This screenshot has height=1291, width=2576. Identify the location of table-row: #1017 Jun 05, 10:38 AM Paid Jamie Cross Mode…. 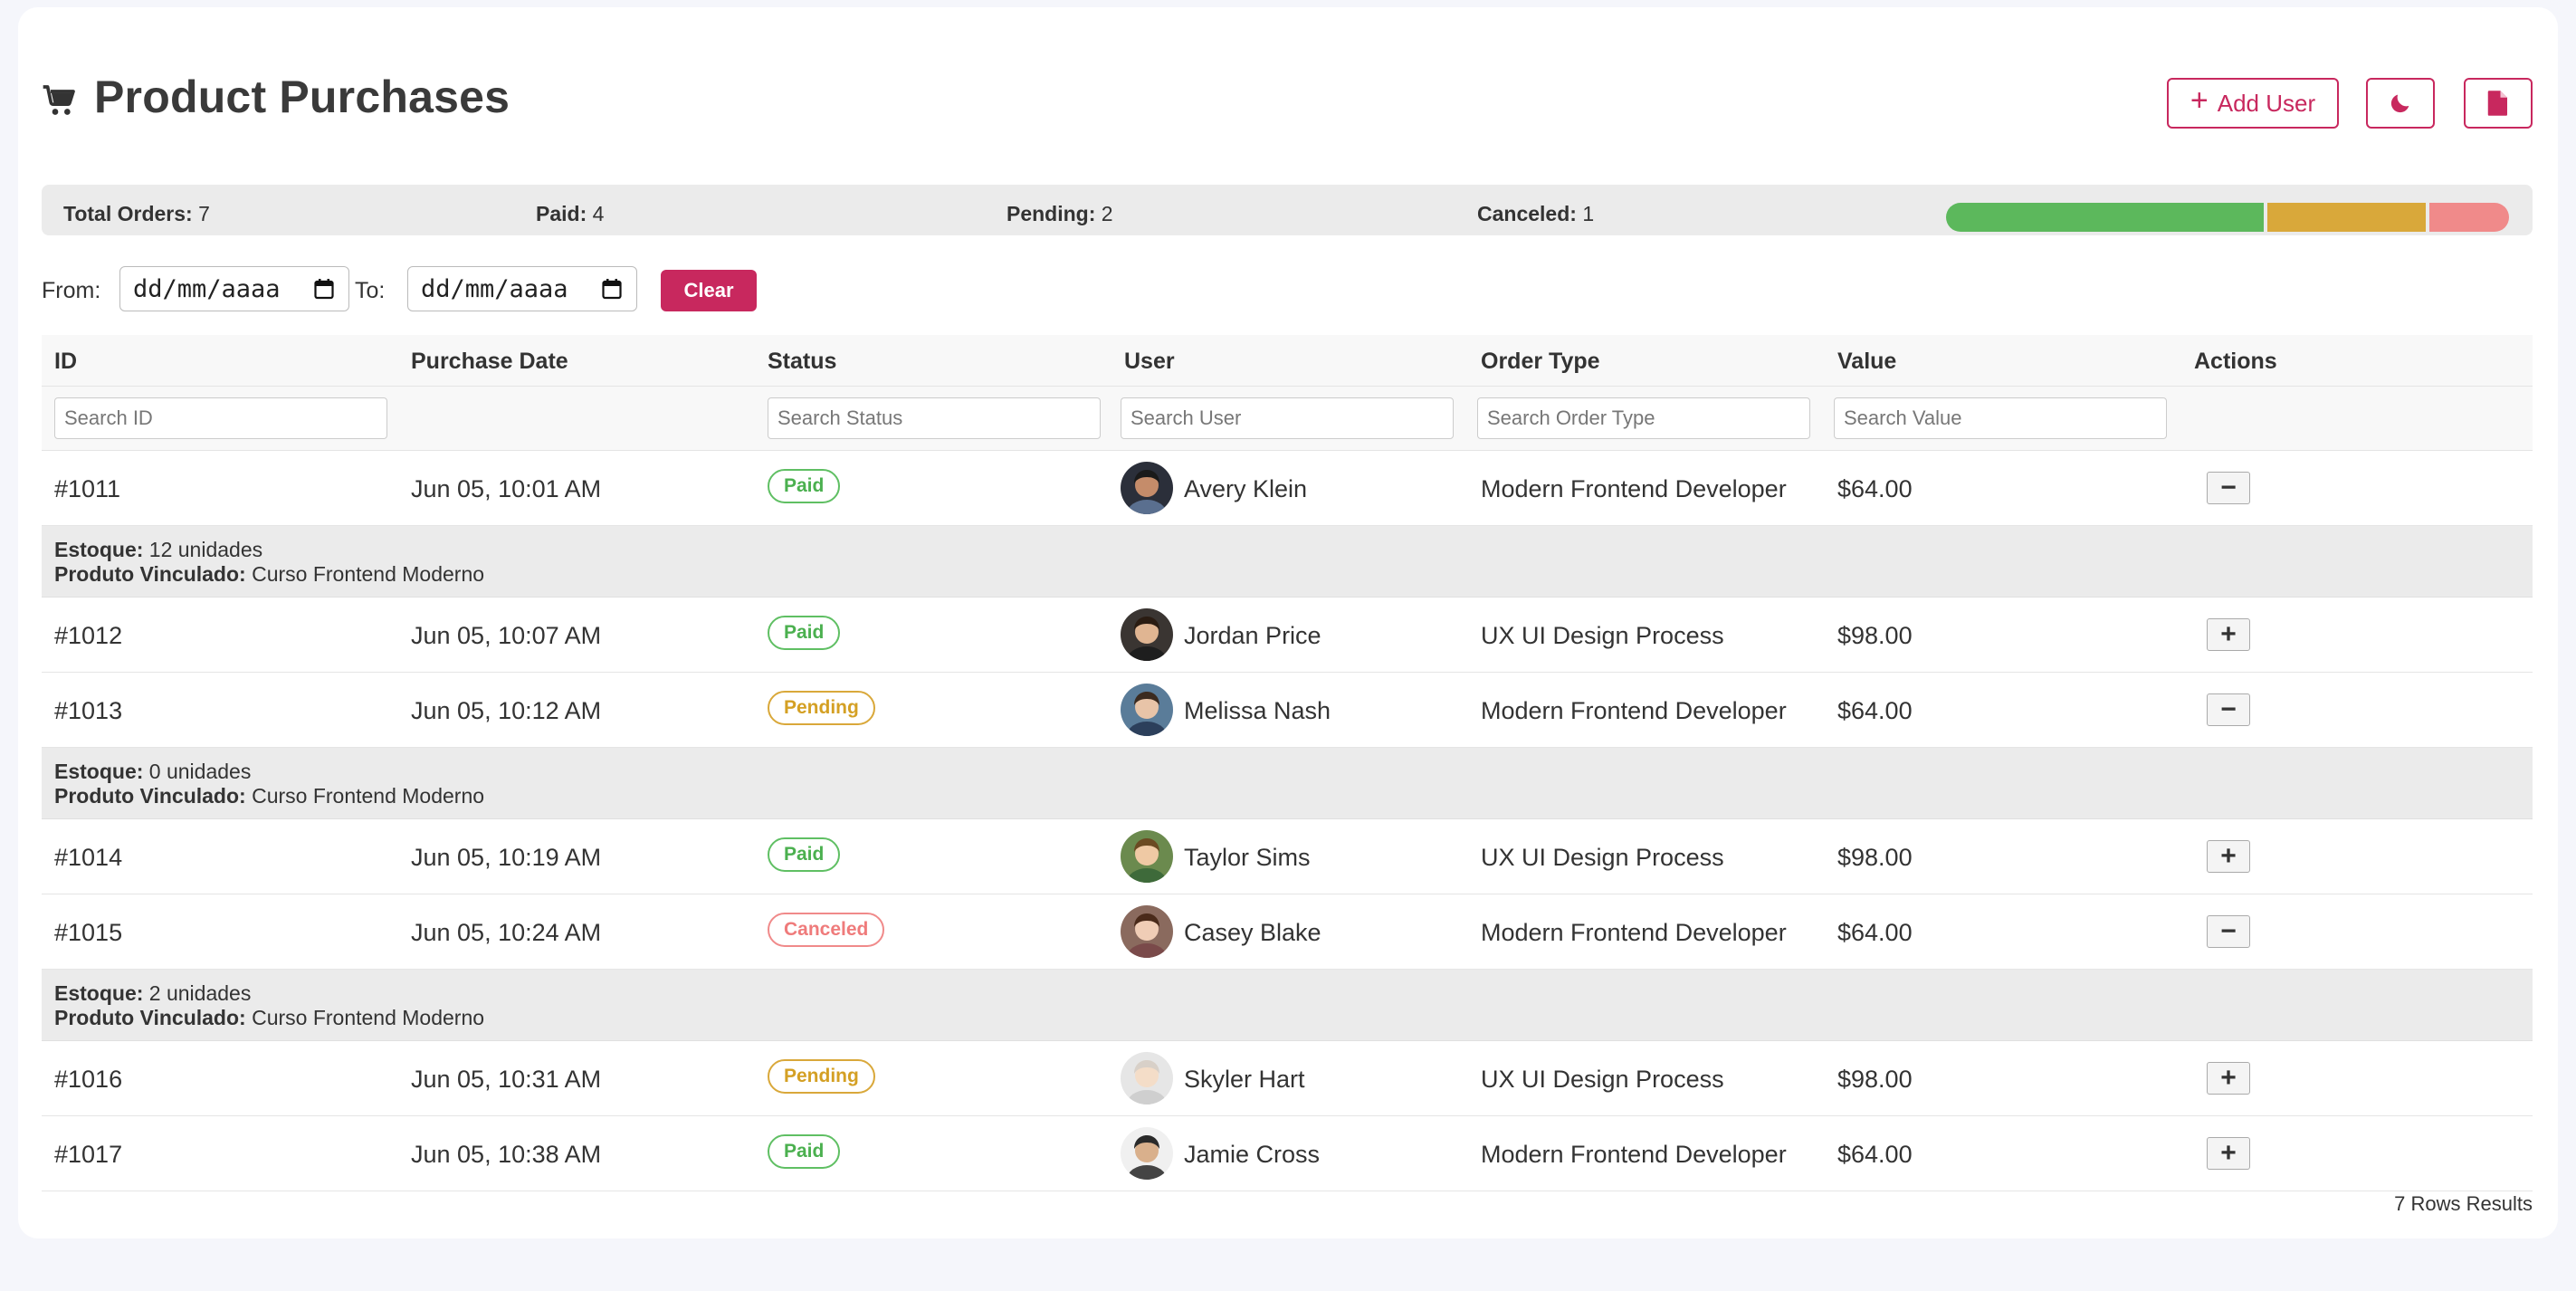
(1288, 1153).